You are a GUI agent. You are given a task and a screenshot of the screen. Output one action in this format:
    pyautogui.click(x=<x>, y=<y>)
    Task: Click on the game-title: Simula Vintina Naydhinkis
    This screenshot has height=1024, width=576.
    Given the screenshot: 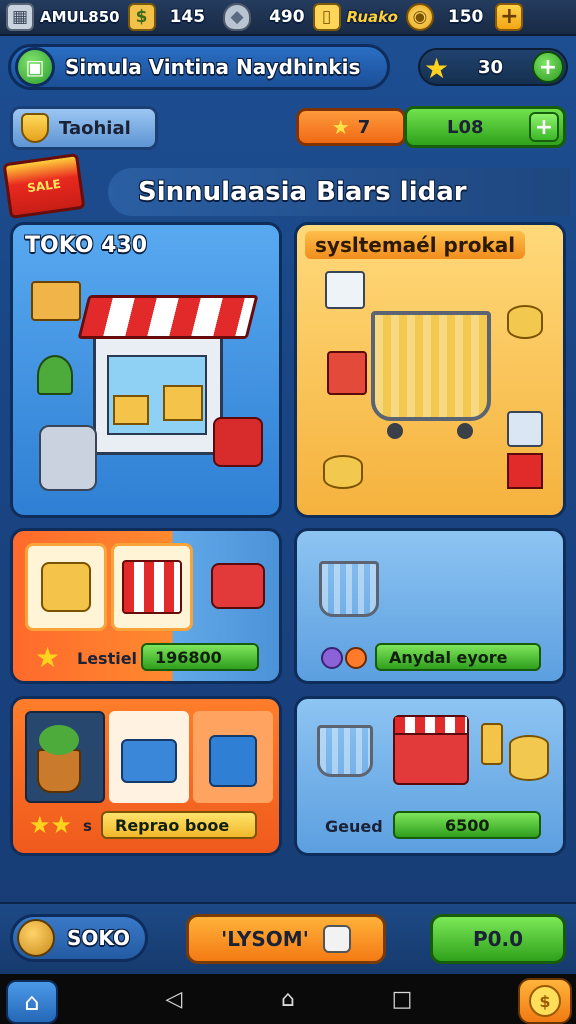 What is the action you would take?
    pyautogui.click(x=213, y=67)
    